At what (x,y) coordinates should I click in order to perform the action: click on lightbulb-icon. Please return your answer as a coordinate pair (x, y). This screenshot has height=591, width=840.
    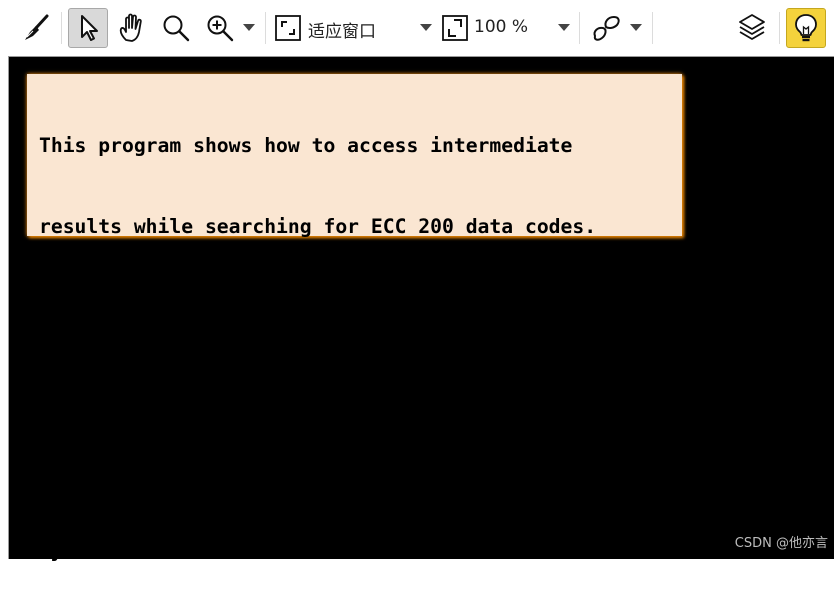
    Looking at the image, I should click on (806, 28).